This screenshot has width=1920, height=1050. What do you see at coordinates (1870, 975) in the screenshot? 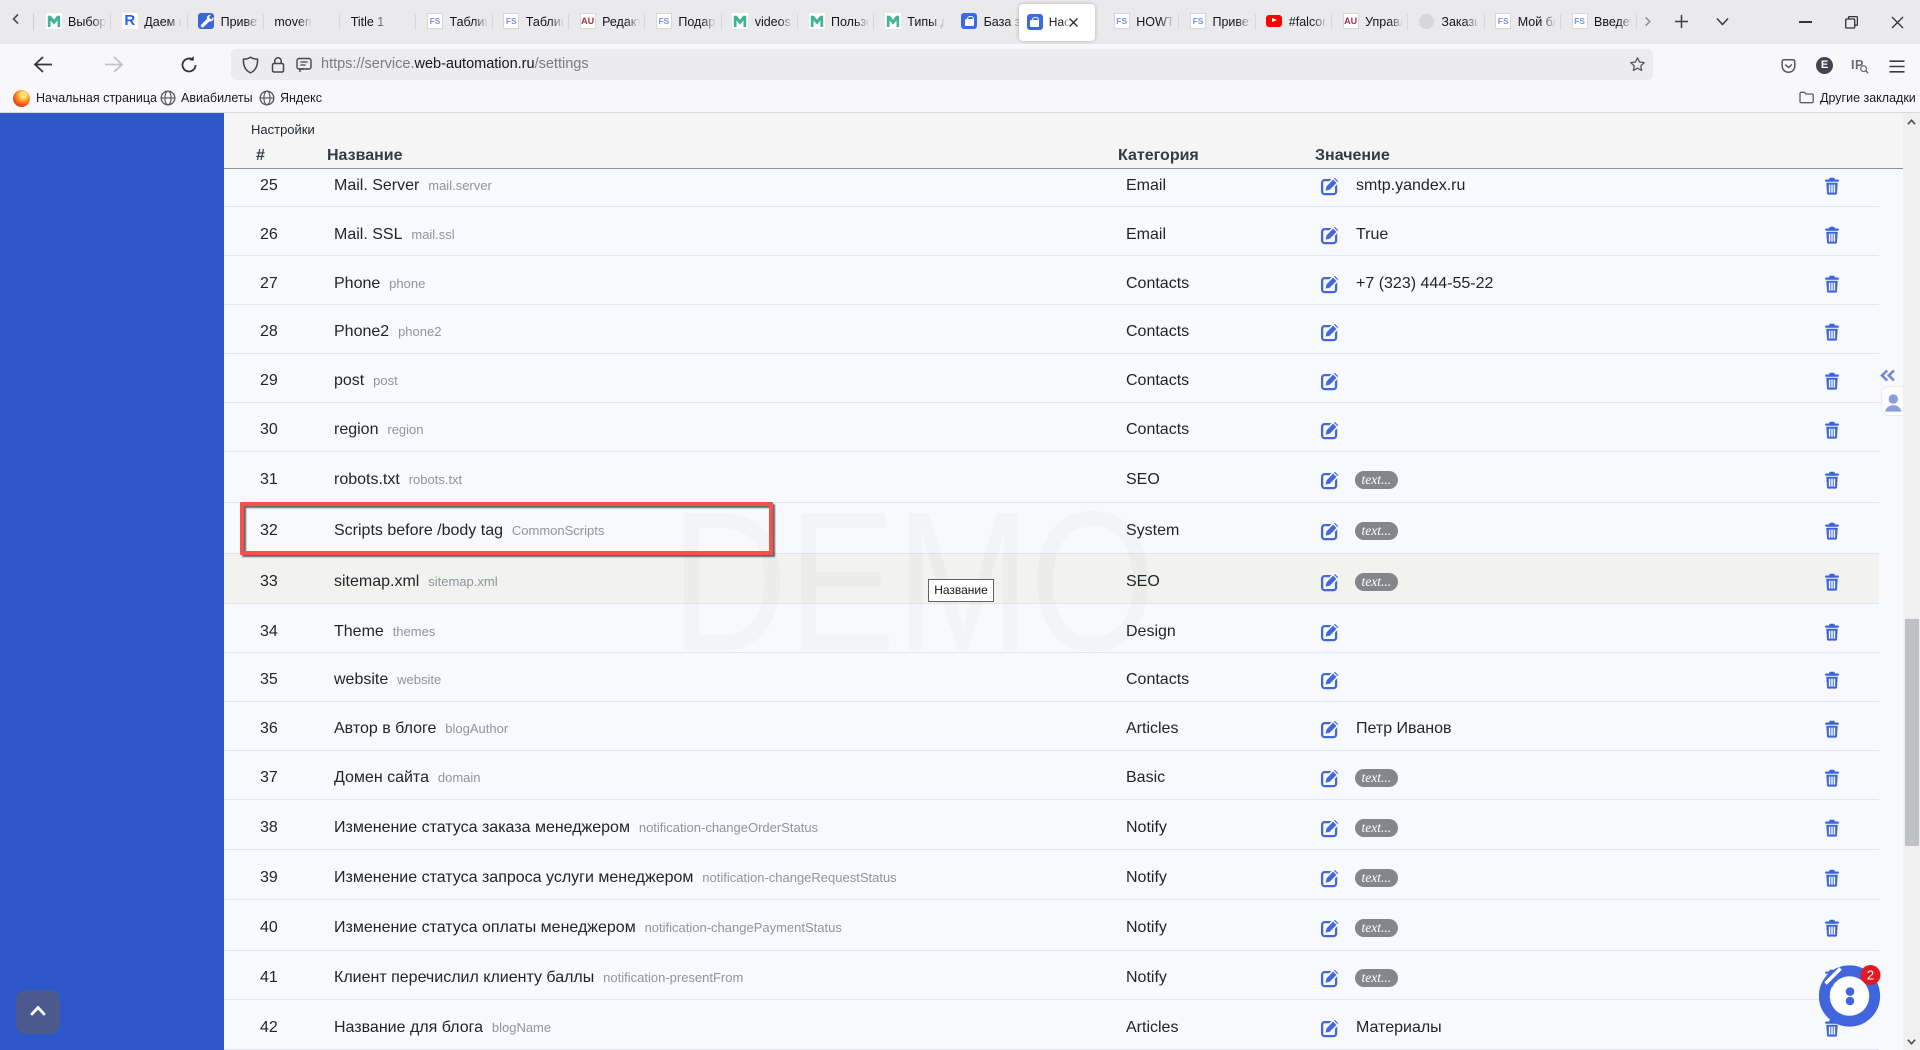
I see `svg-text: 2` at bounding box center [1870, 975].